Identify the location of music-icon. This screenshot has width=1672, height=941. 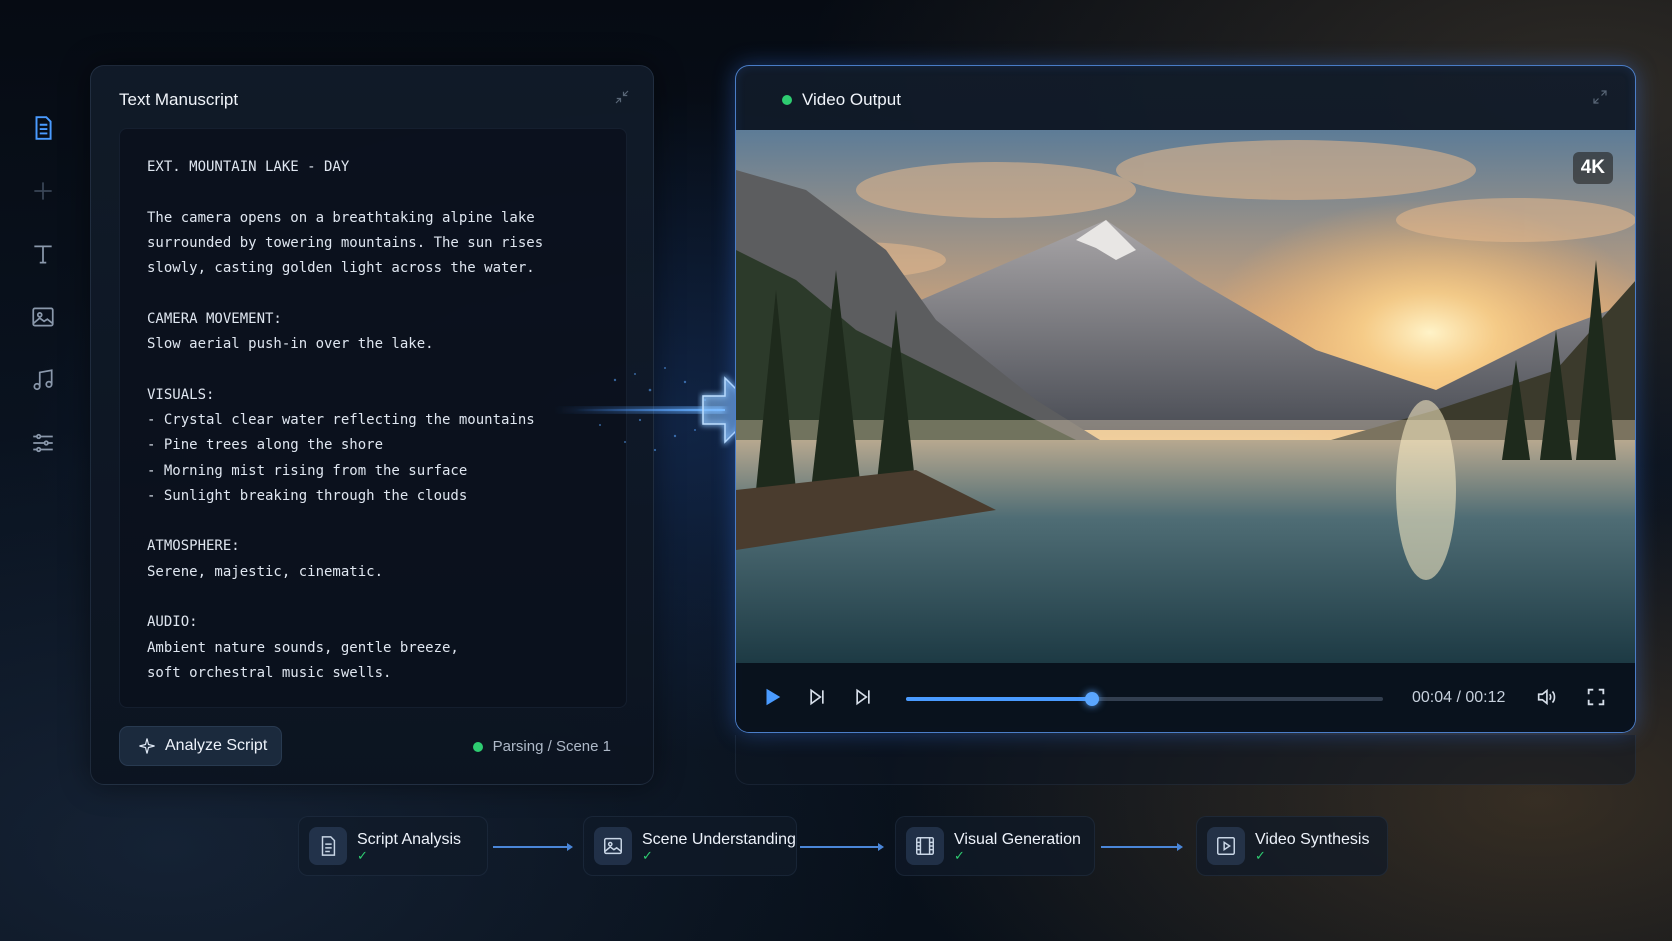
(43, 380).